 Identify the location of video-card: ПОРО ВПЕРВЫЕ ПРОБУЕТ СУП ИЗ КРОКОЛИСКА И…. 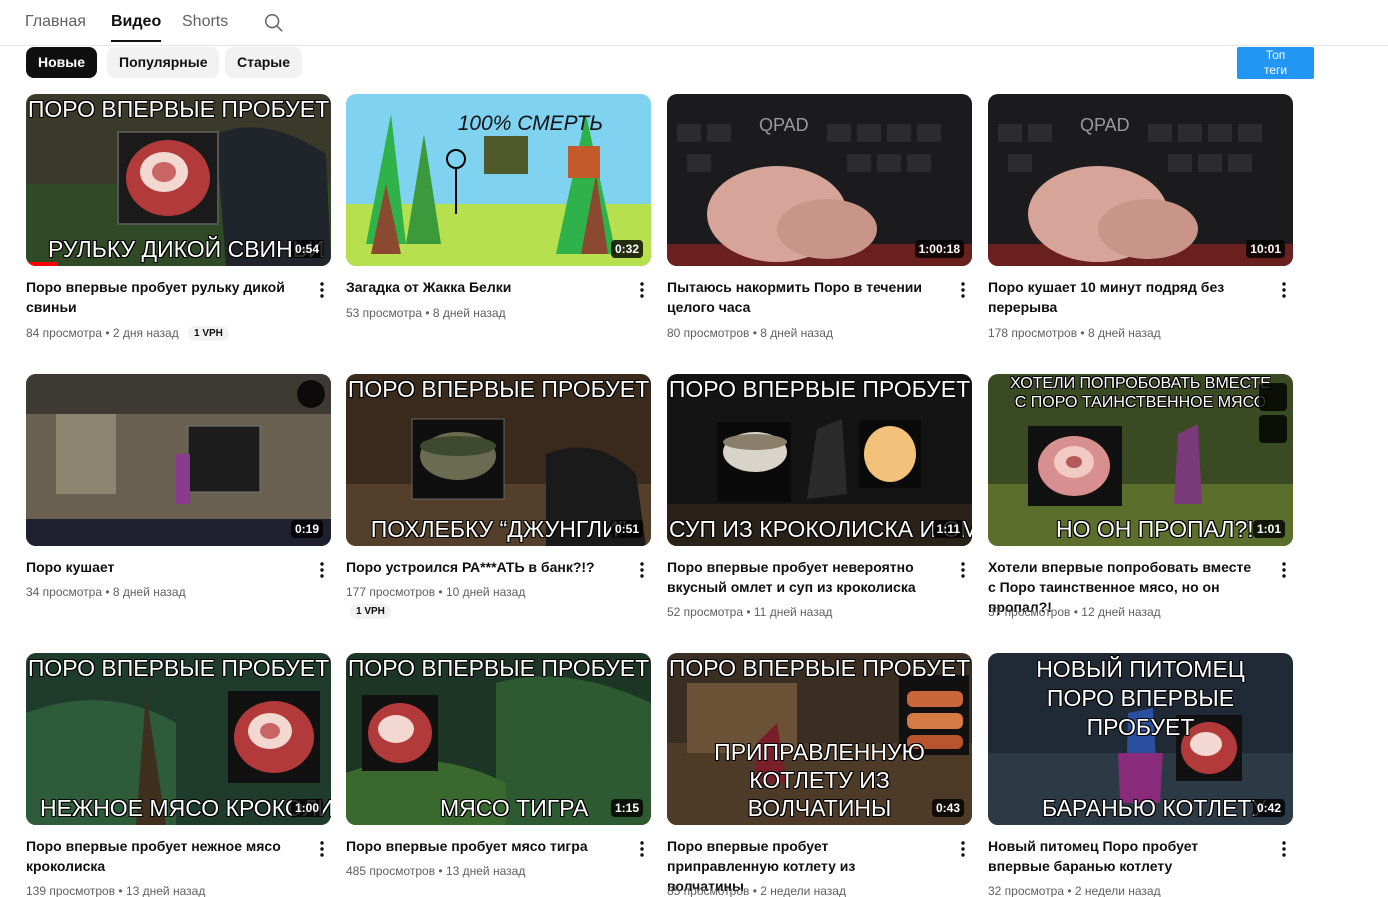
(819, 496).